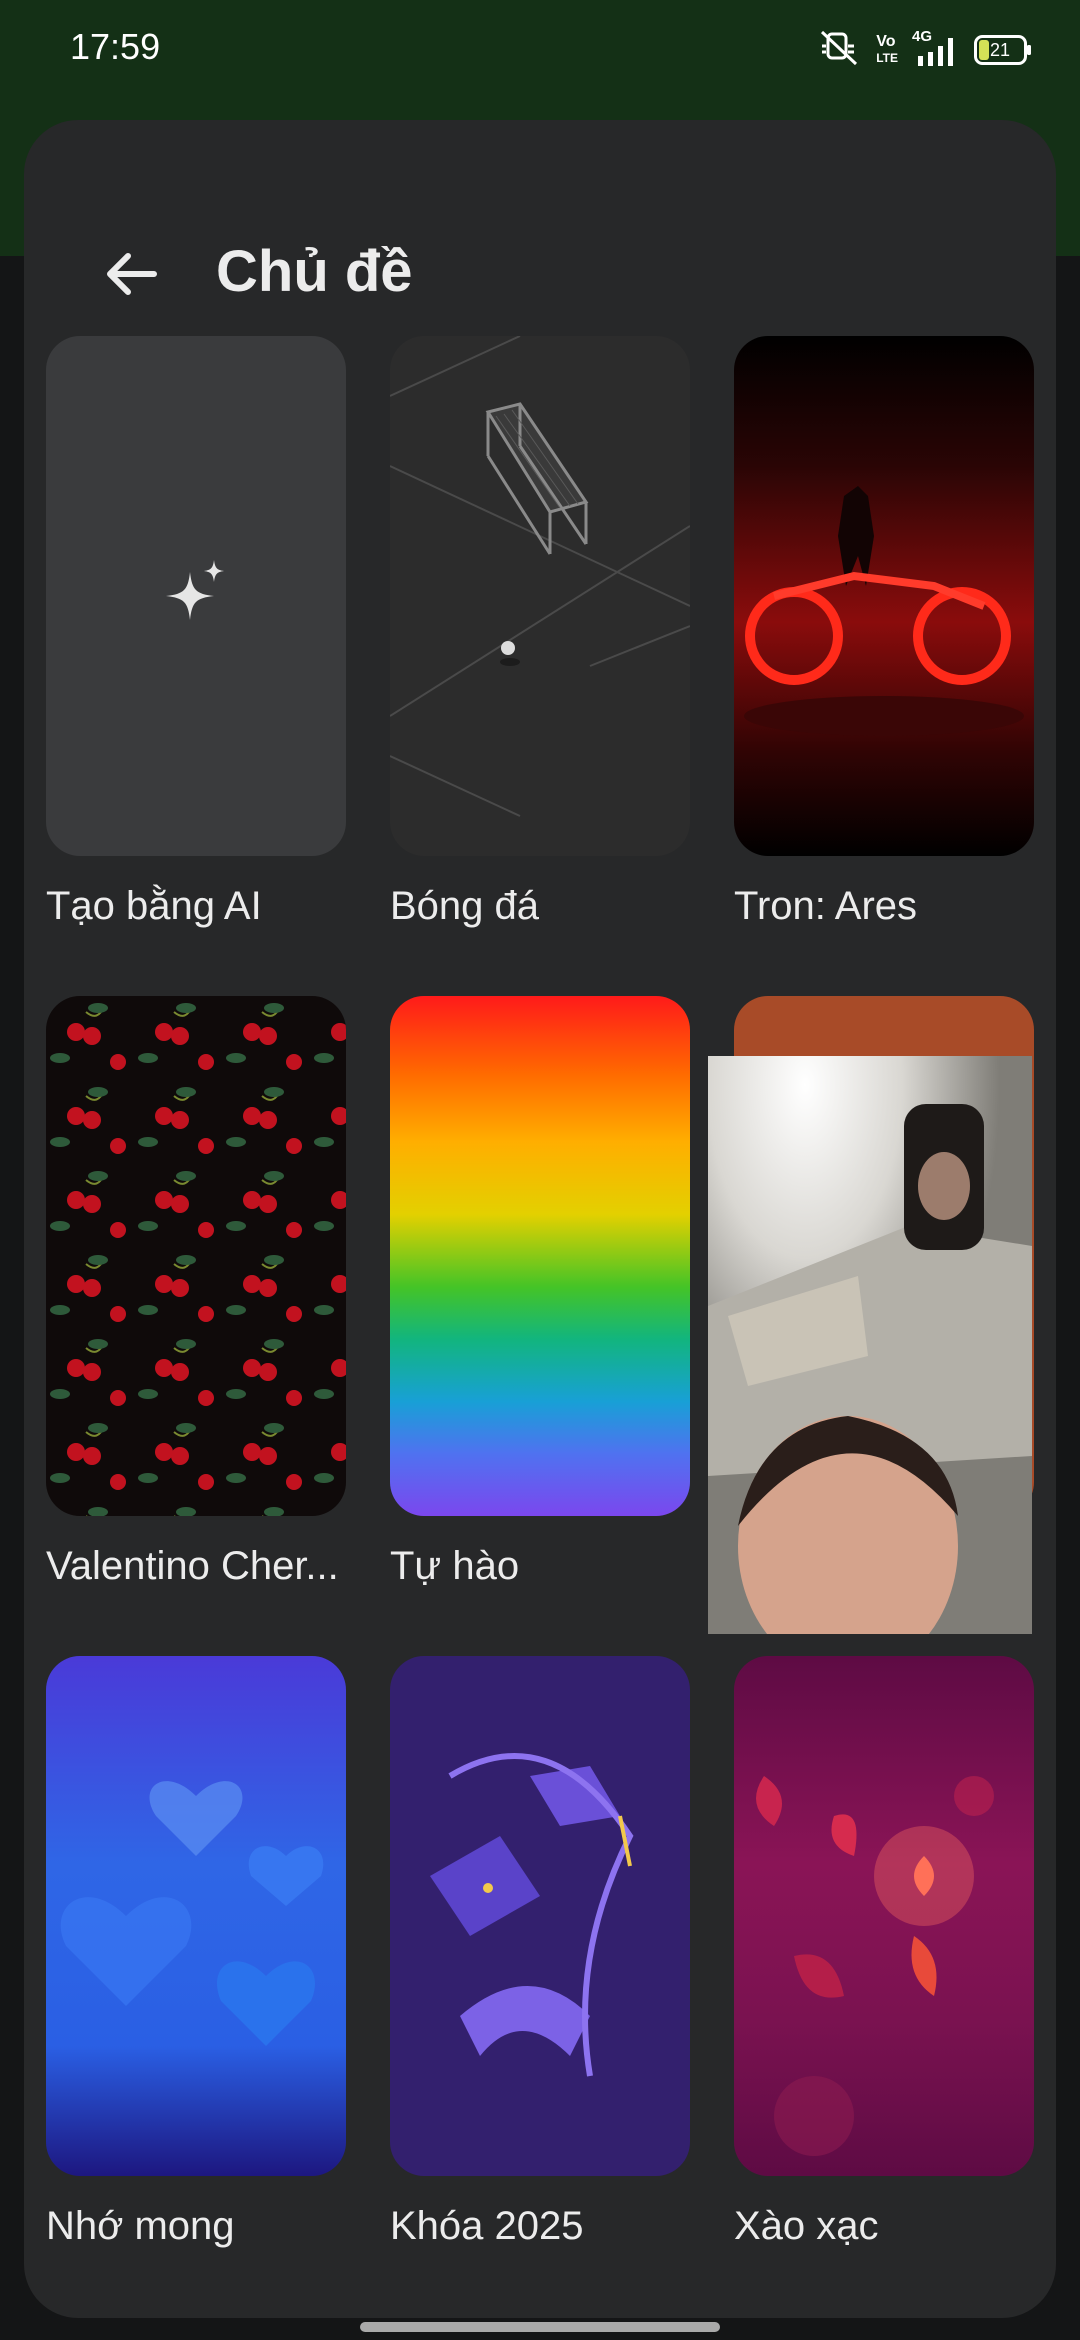  Describe the element at coordinates (840, 50) in the screenshot. I see `silent-icon` at that location.